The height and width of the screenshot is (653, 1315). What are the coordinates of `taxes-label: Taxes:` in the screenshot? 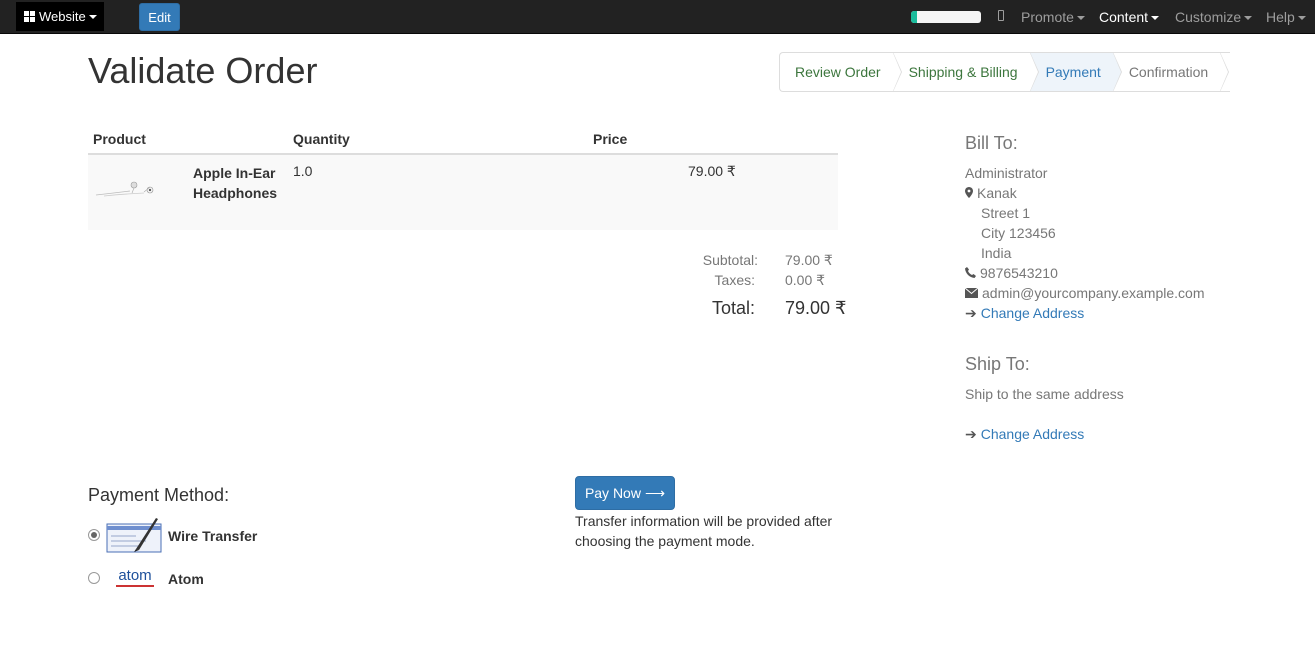 It's located at (734, 280).